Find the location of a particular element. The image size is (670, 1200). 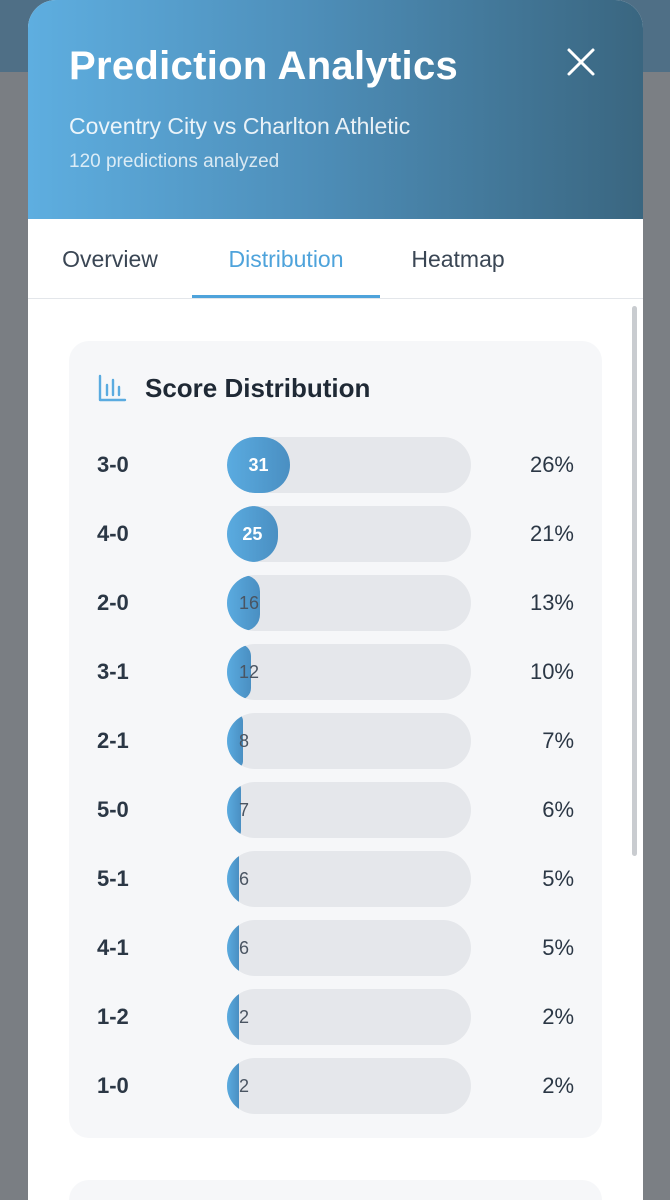

score-percentage: 6% is located at coordinates (558, 809).